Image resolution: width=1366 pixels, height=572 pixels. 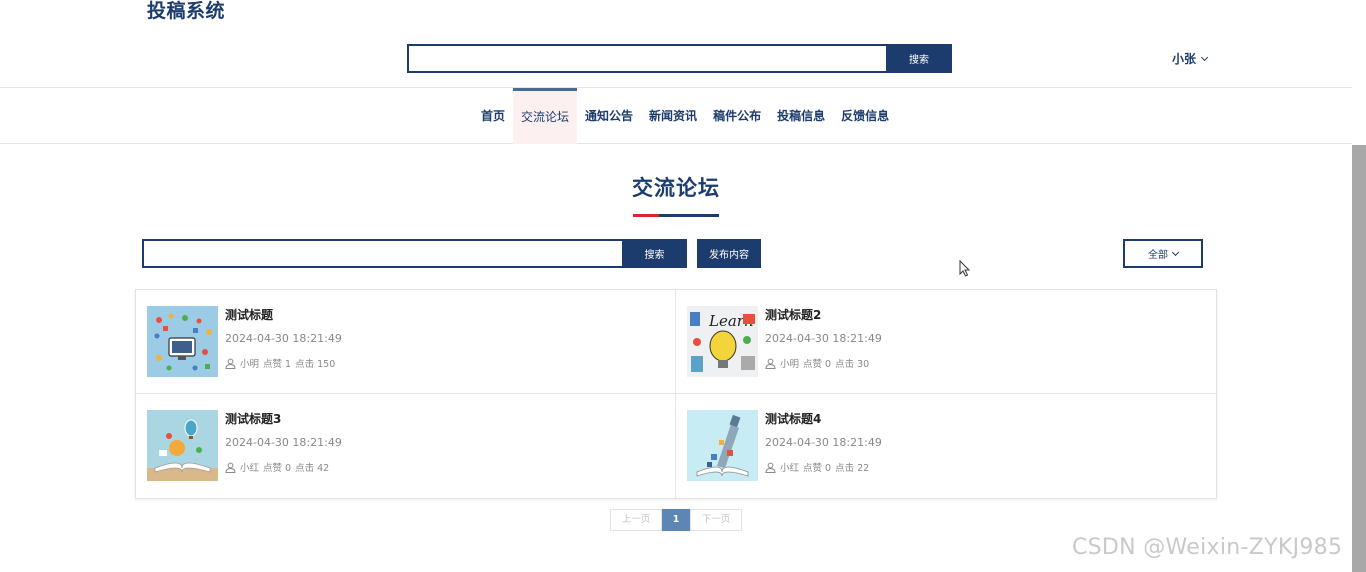 I want to click on post-meta: 小红 点赞 0 点击 22, so click(x=817, y=467).